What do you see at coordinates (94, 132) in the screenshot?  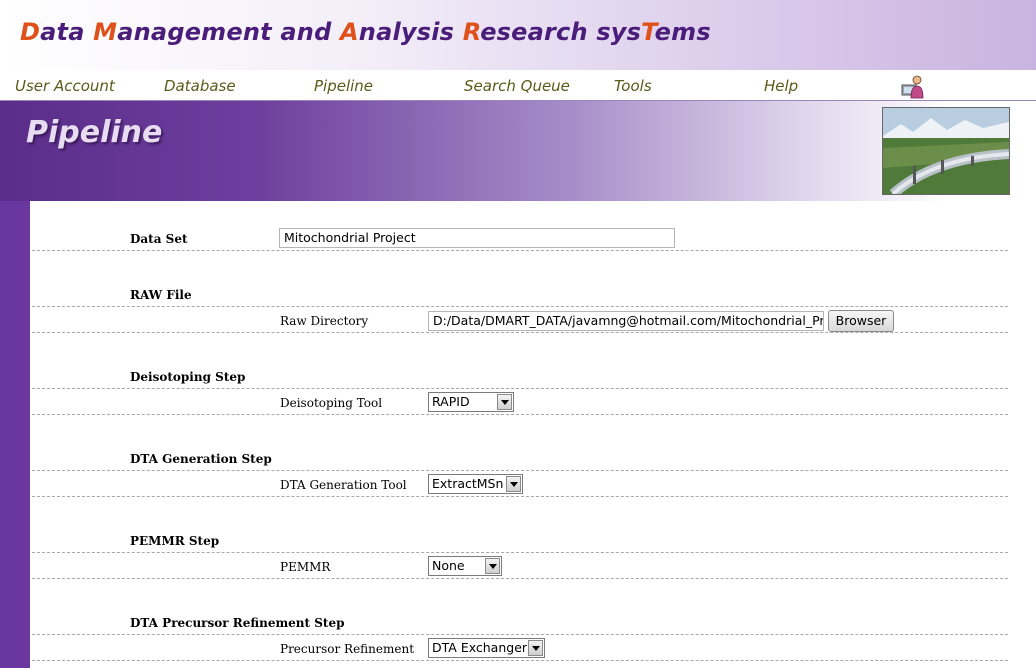 I see `page-title: Pipeline` at bounding box center [94, 132].